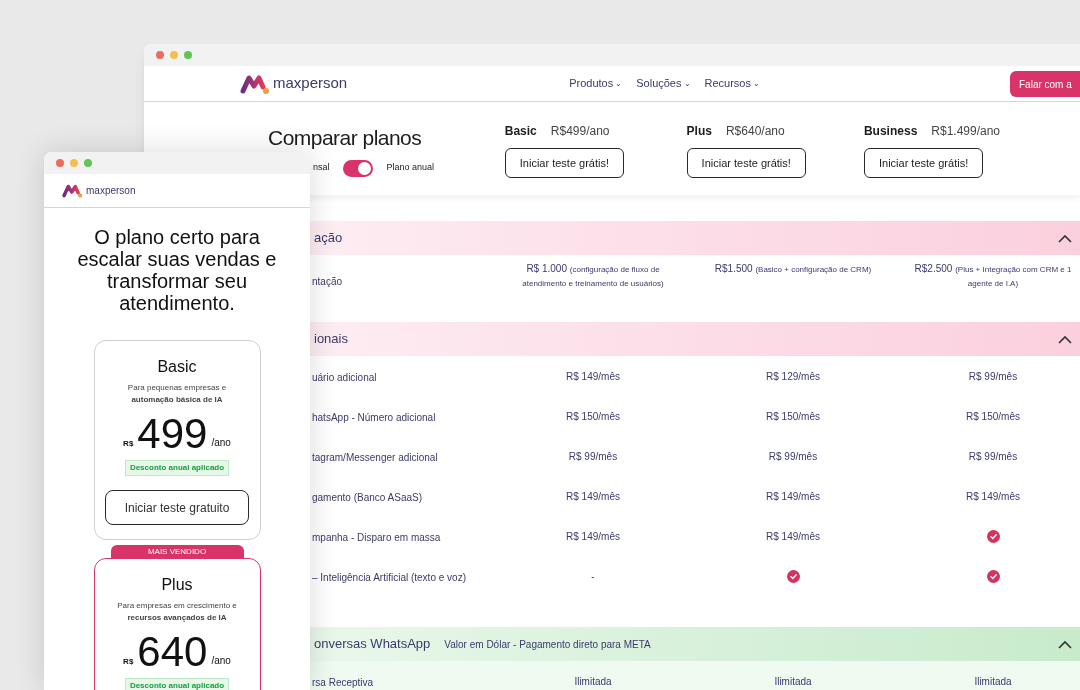 The image size is (1080, 690). What do you see at coordinates (695, 238) in the screenshot?
I see `section-header: ação` at bounding box center [695, 238].